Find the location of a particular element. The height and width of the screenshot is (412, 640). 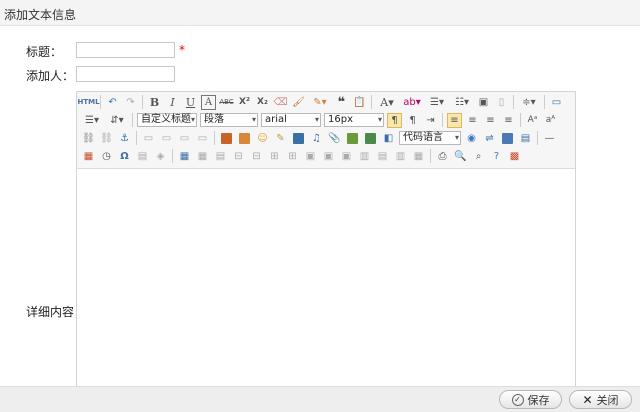

preview-zoom-icon: 🔍 is located at coordinates (460, 156).